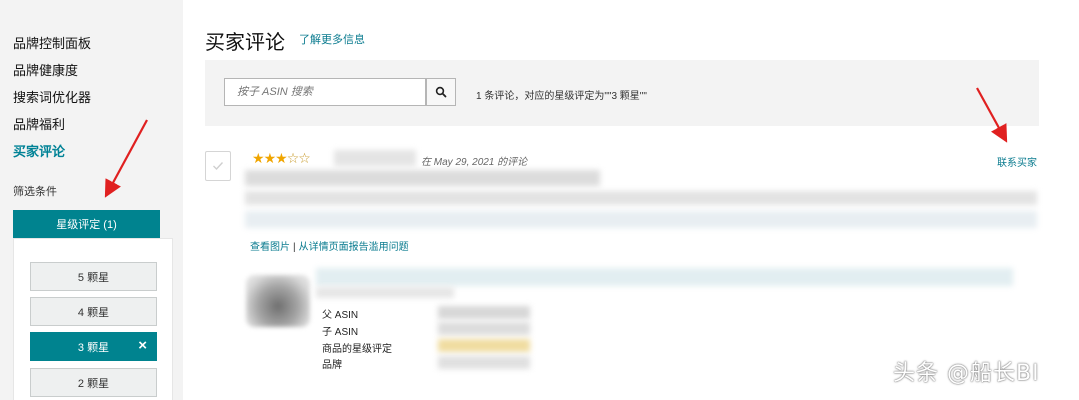  I want to click on watermark: 头条 @船长BI, so click(966, 373).